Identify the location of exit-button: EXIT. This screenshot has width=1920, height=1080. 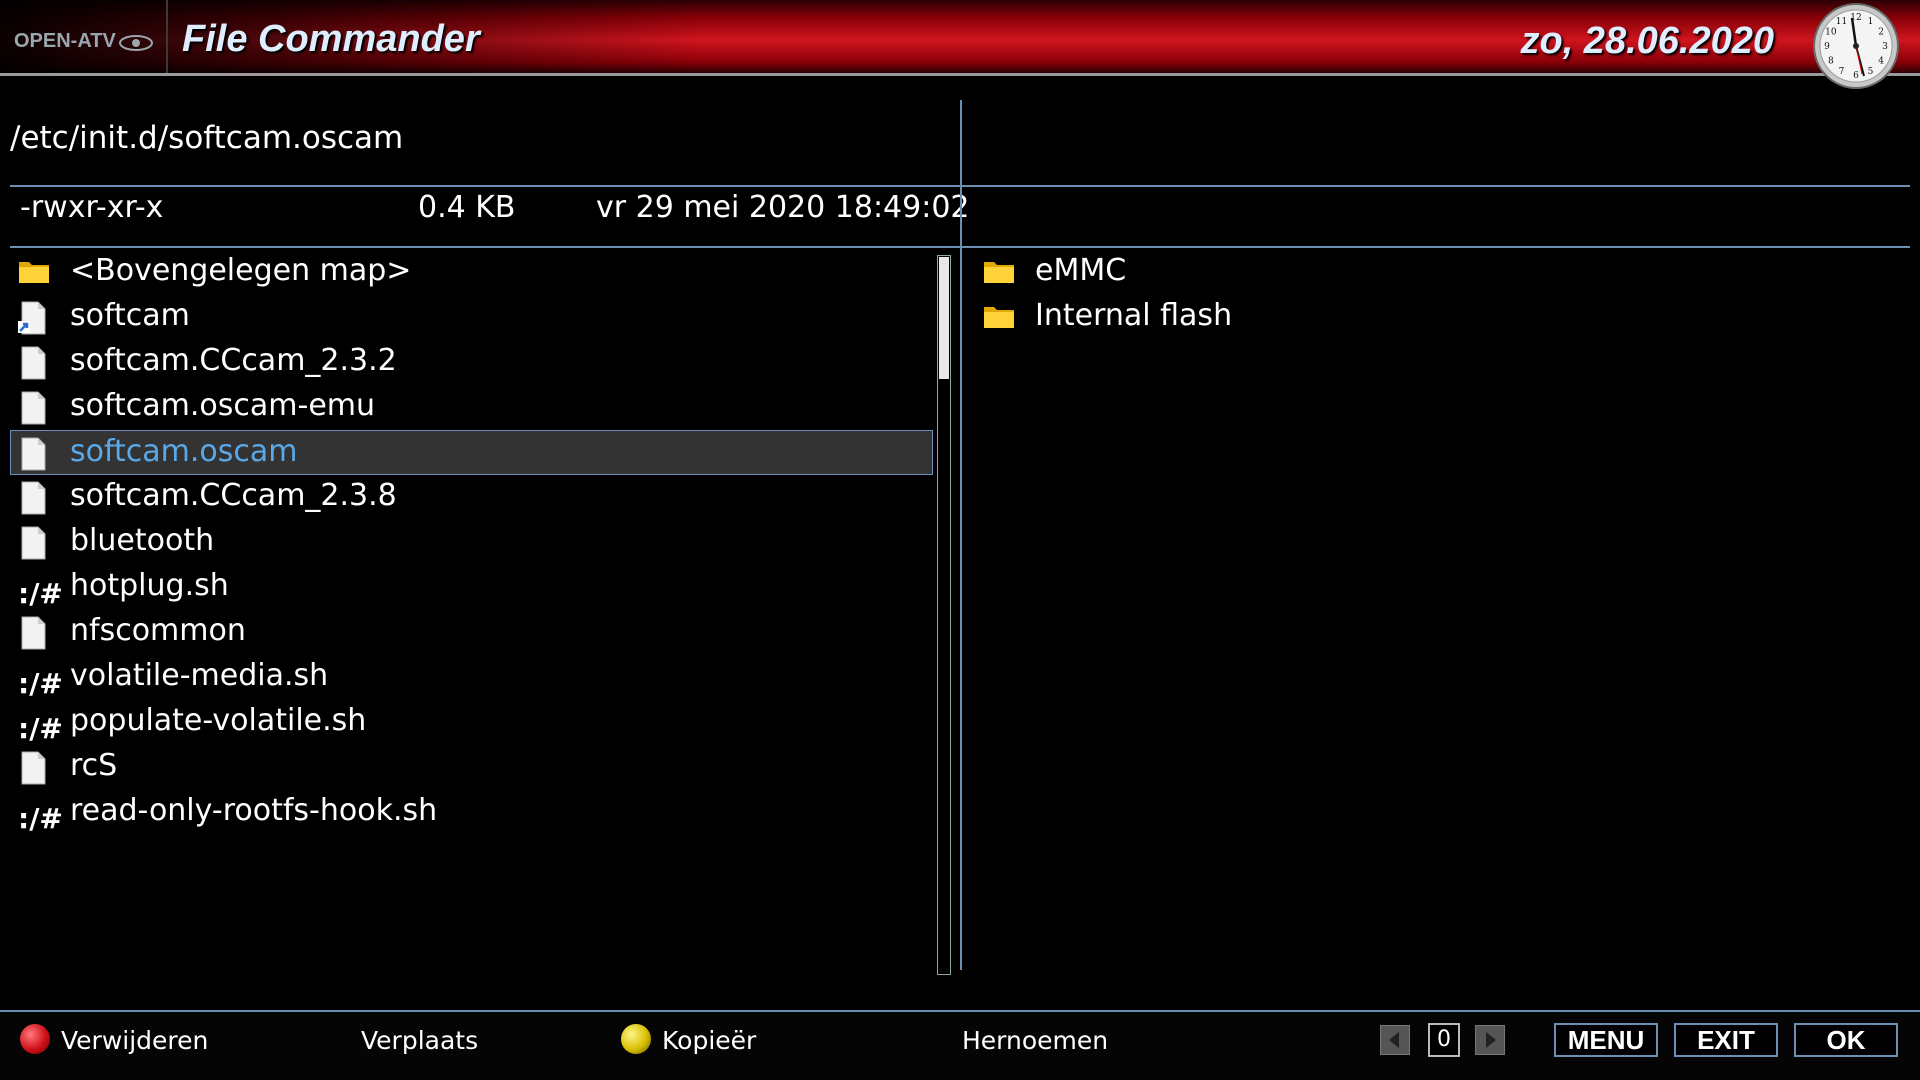
(1726, 1040).